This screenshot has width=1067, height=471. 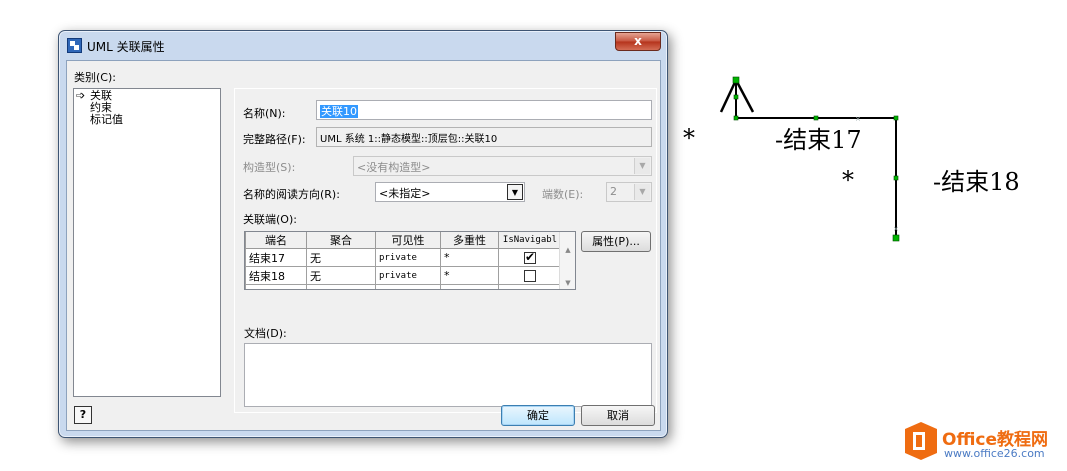 What do you see at coordinates (629, 192) in the screenshot?
I see `ends-count-select: 2 ▼` at bounding box center [629, 192].